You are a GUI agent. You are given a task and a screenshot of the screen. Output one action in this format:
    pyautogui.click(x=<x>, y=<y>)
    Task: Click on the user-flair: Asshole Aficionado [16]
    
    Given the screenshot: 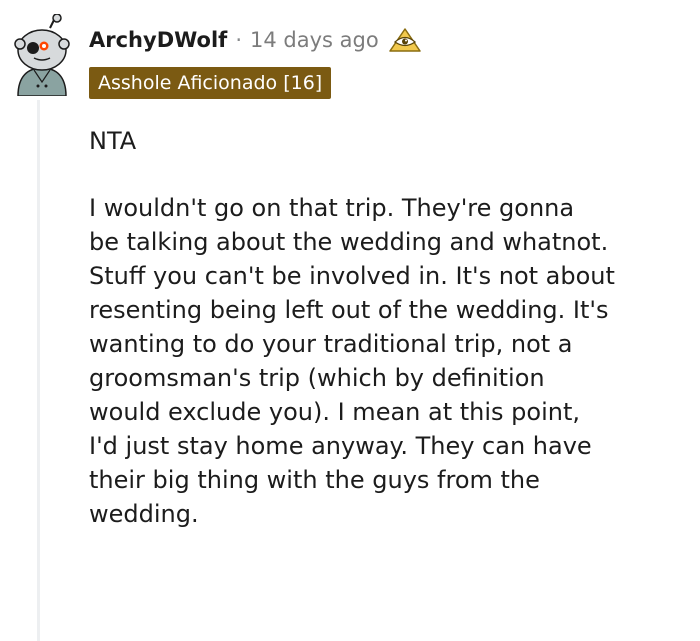 What is the action you would take?
    pyautogui.click(x=210, y=83)
    